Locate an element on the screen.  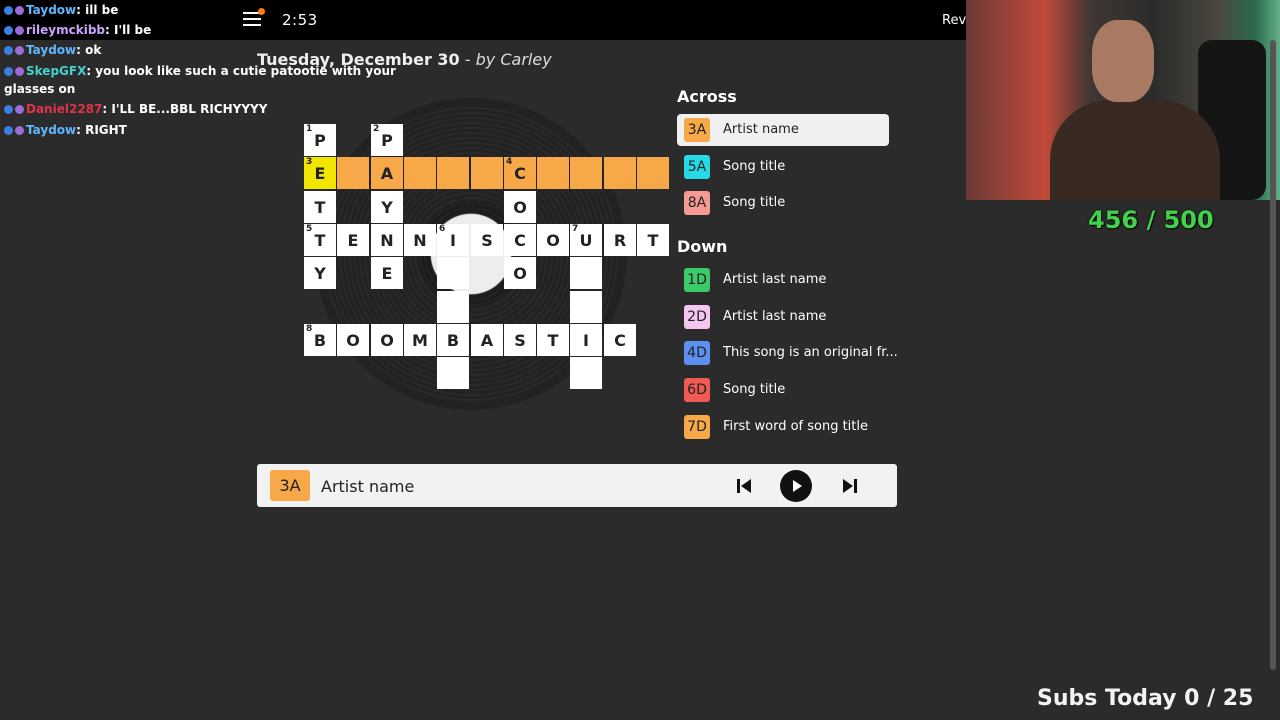
grid-cell: 7U is located at coordinates (586, 240).